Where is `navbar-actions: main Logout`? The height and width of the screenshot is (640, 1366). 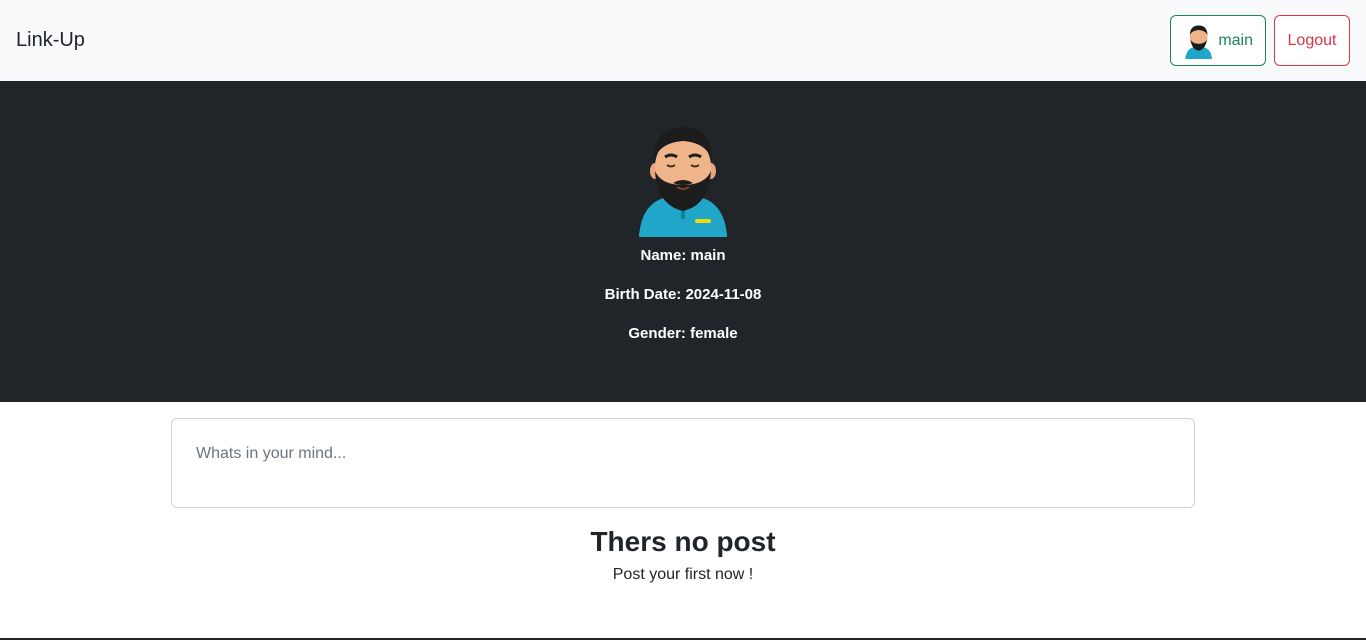 navbar-actions: main Logout is located at coordinates (1260, 40).